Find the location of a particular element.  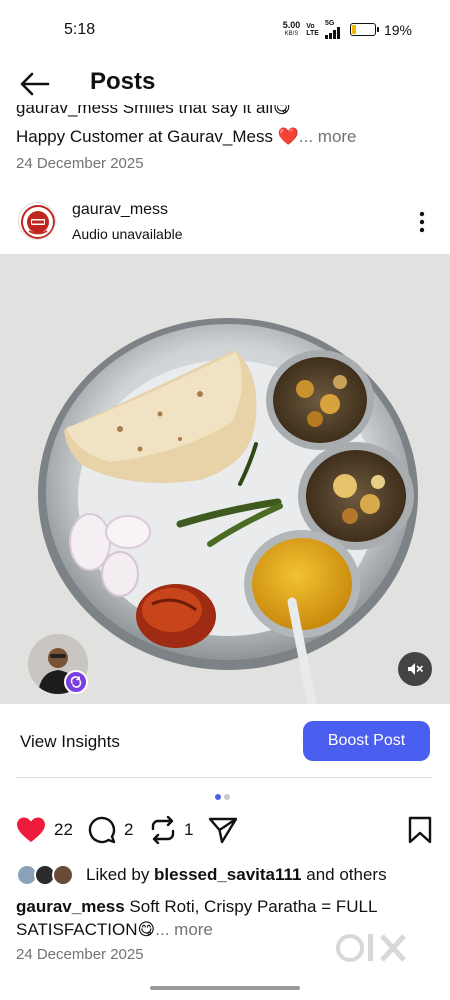

status-time: 5:18 is located at coordinates (80, 29).